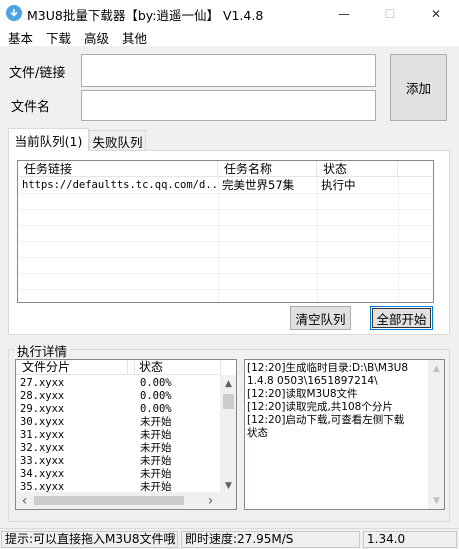 This screenshot has height=549, width=459. Describe the element at coordinates (228, 70) in the screenshot. I see `file-link-input` at that location.